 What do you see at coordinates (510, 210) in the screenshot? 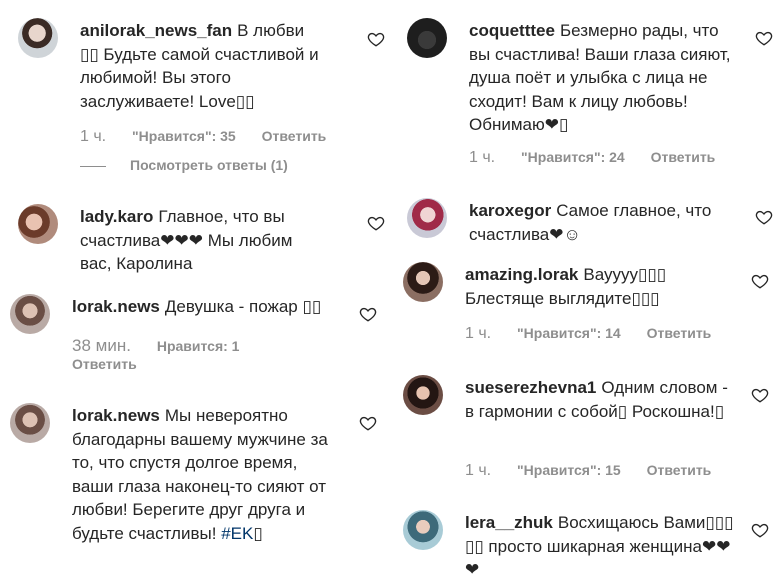
I see `username: karoxegor` at bounding box center [510, 210].